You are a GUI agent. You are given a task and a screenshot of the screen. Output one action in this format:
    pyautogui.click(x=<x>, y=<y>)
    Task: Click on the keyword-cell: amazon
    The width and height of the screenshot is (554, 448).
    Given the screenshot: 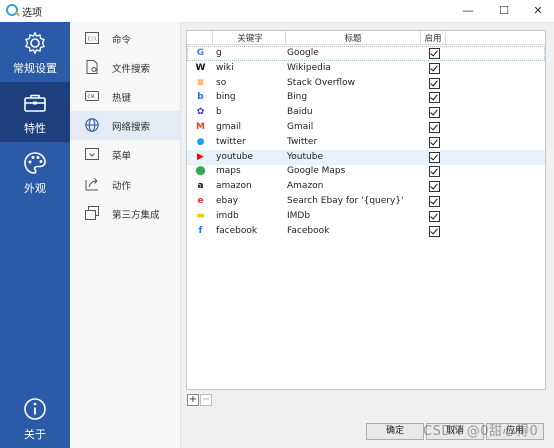 What is the action you would take?
    pyautogui.click(x=234, y=186)
    